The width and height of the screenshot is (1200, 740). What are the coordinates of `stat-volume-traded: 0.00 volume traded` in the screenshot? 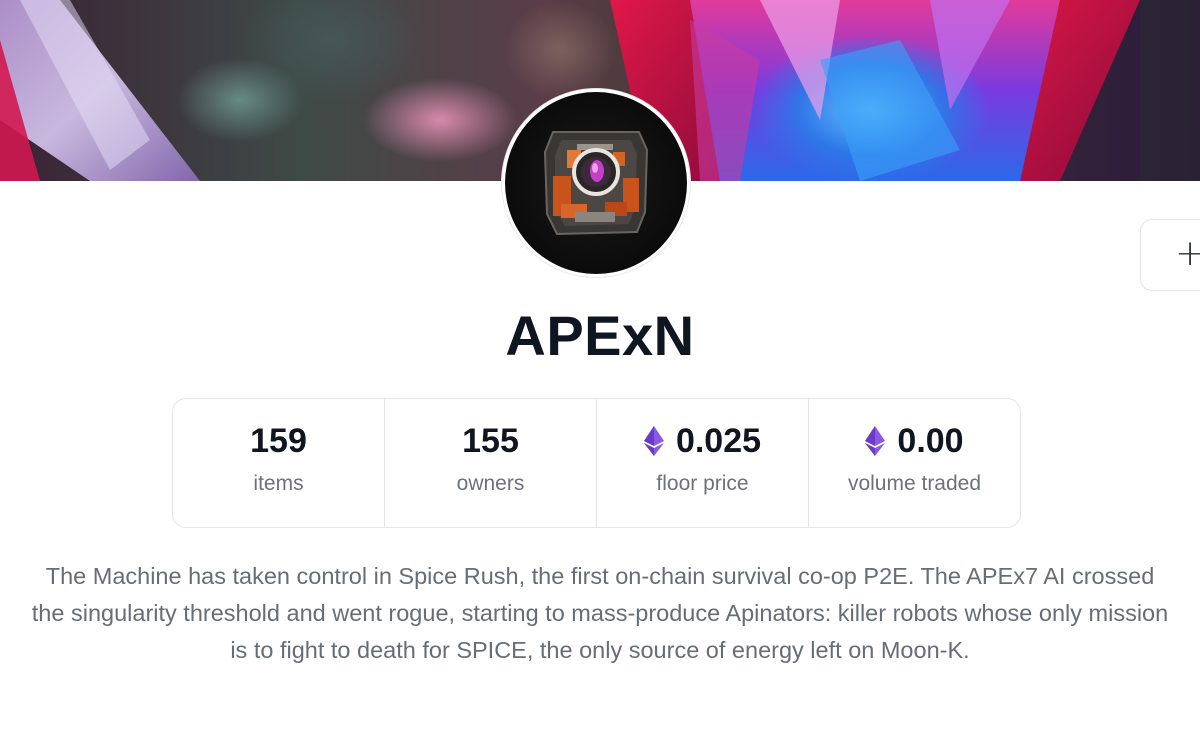 It's located at (914, 463).